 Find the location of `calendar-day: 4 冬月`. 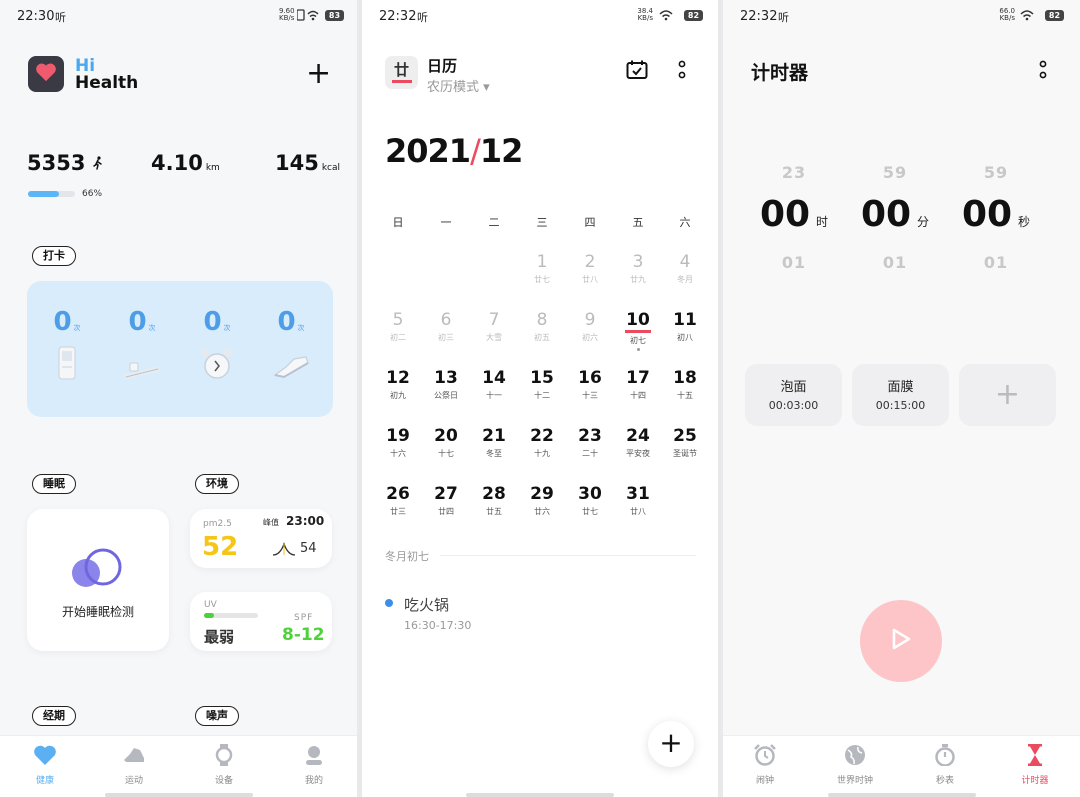

calendar-day: 4 冬月 is located at coordinates (685, 268).